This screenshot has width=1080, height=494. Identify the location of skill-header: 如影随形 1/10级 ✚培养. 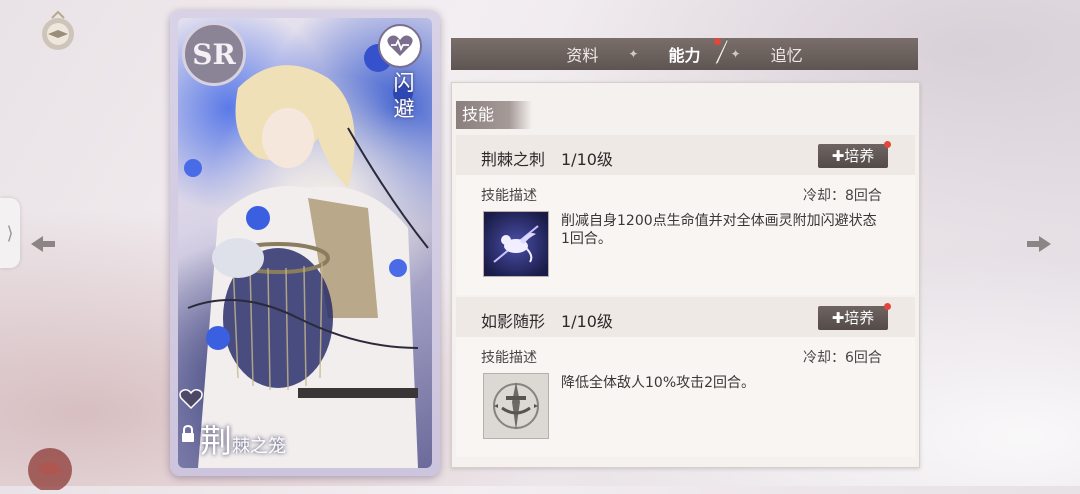
(685, 317).